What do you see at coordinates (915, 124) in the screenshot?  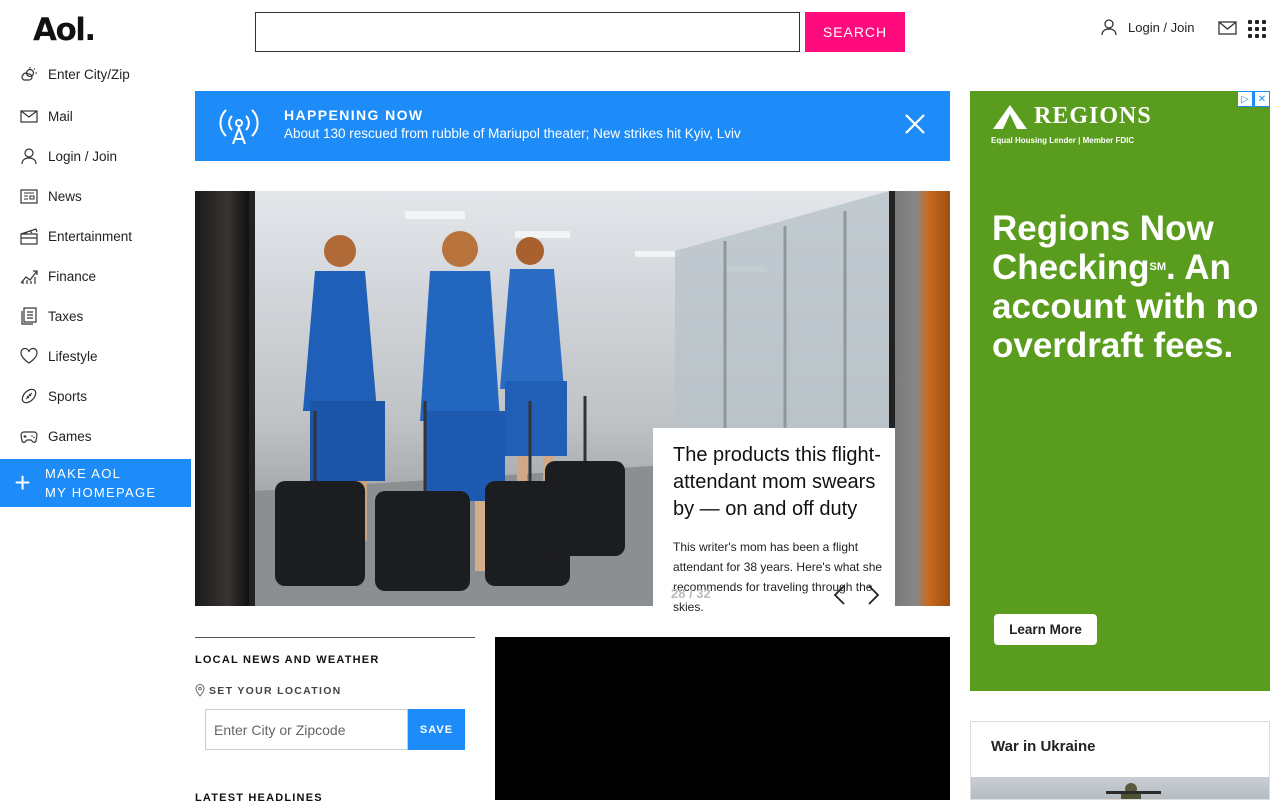 I see `close-icon` at bounding box center [915, 124].